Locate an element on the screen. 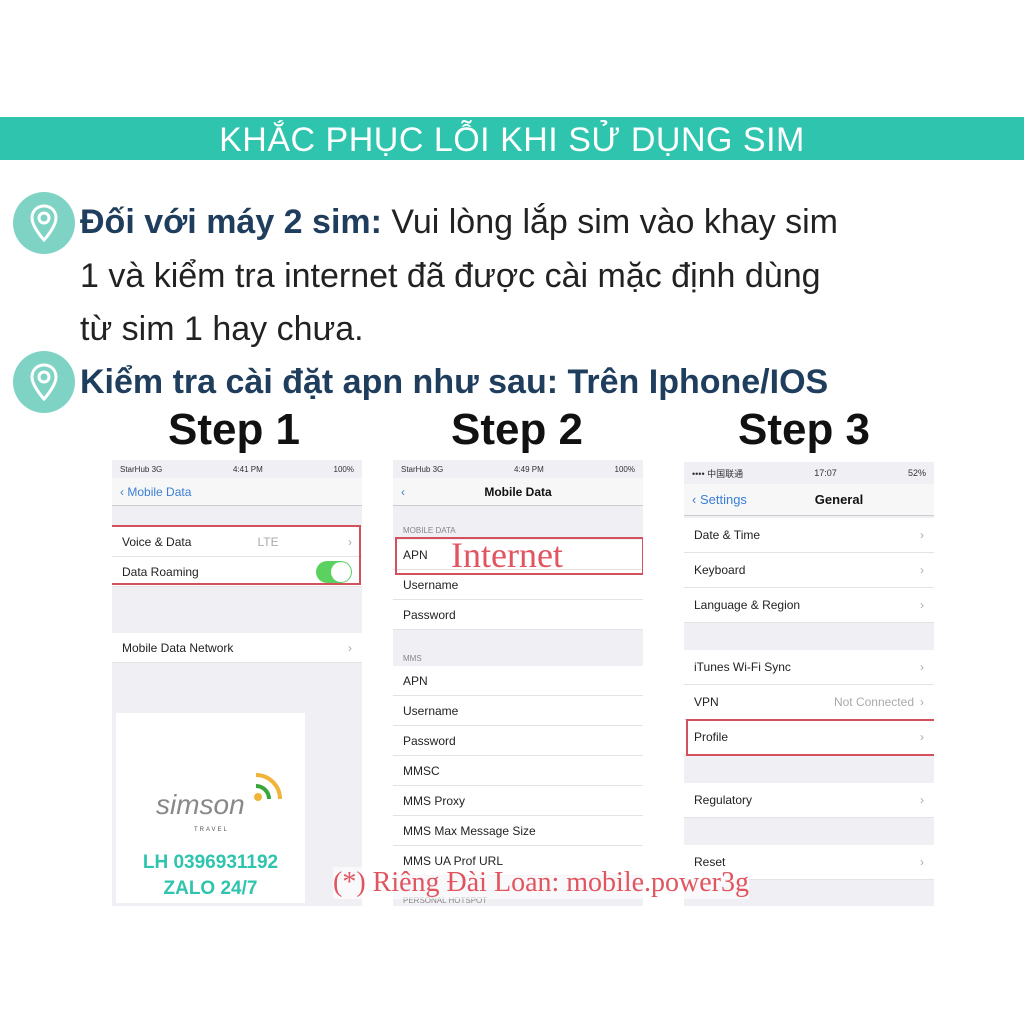 Image resolution: width=1024 pixels, height=1024 pixels. step-3-title: Step 3 is located at coordinates (804, 429).